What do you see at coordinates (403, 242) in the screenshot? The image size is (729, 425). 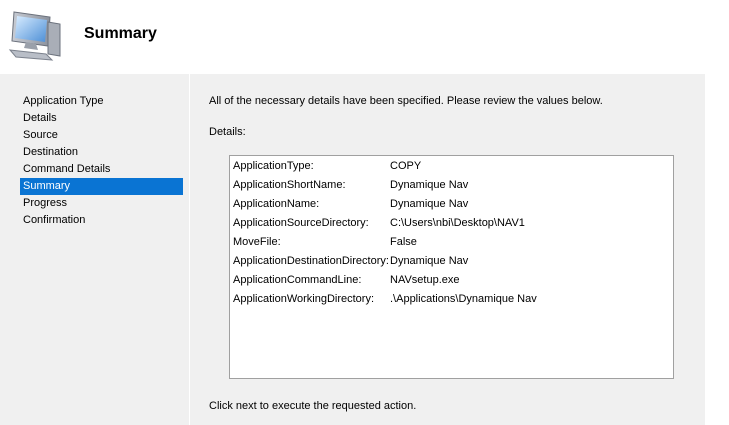 I see `detail-value: False` at bounding box center [403, 242].